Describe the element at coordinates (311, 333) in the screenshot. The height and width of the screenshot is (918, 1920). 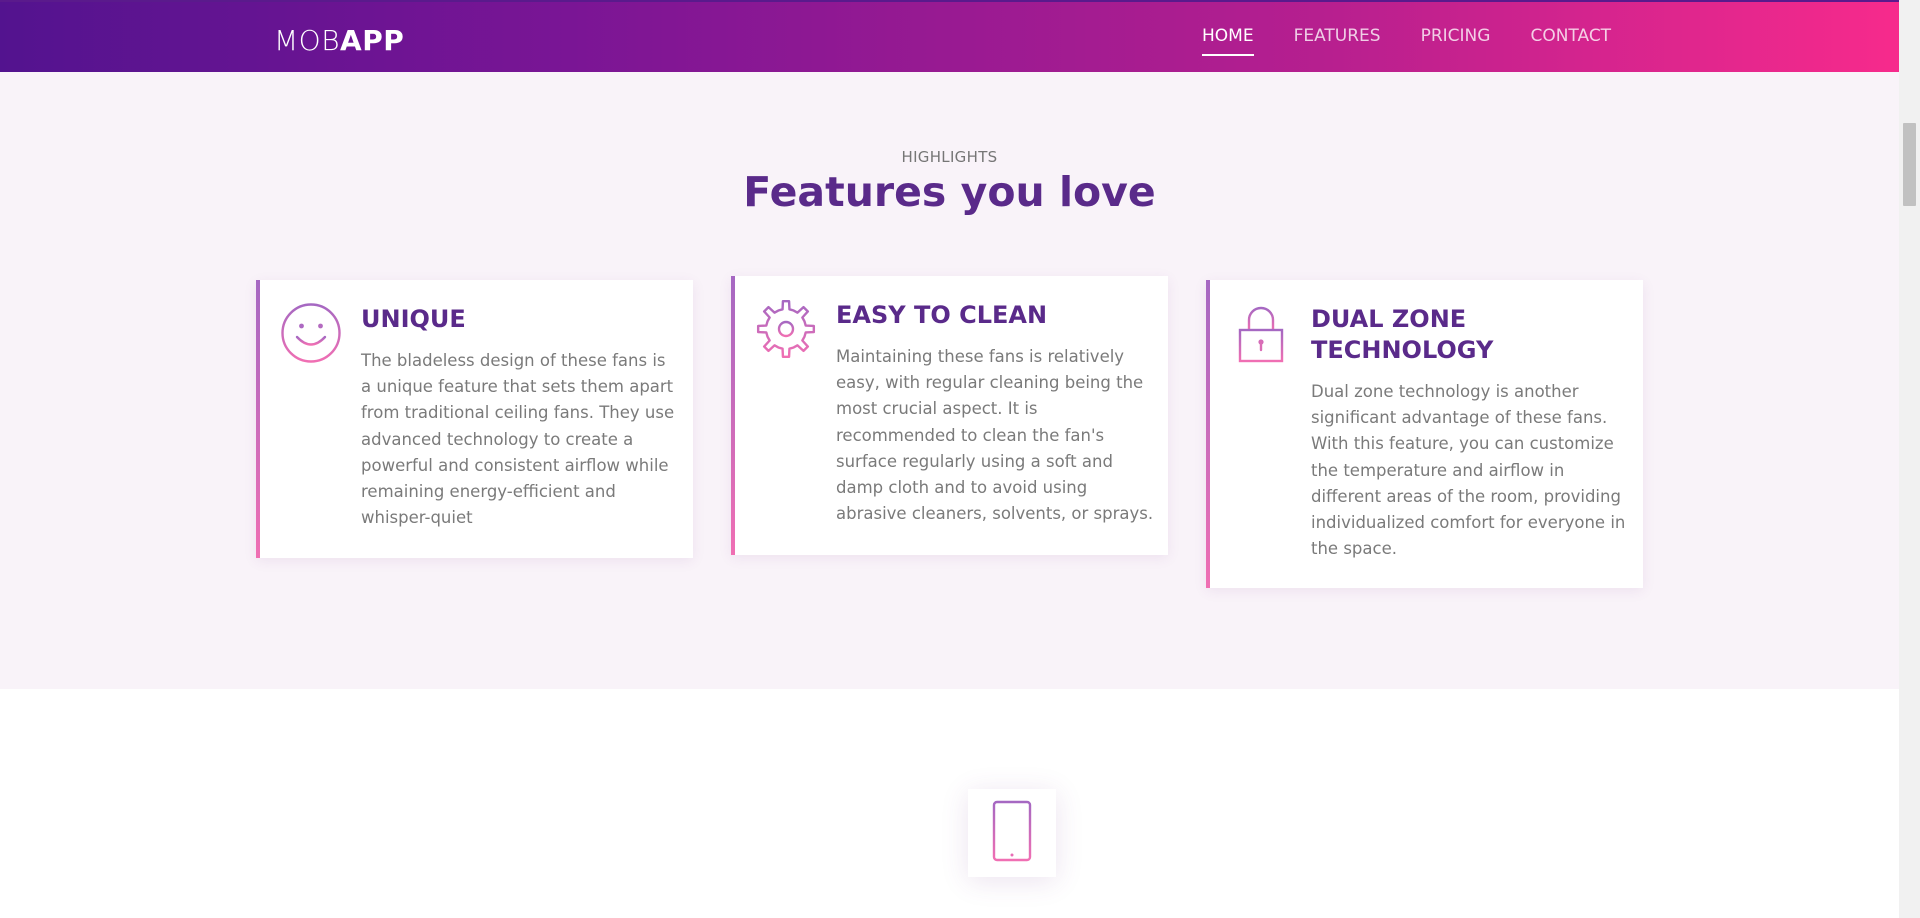
I see `smile-icon` at that location.